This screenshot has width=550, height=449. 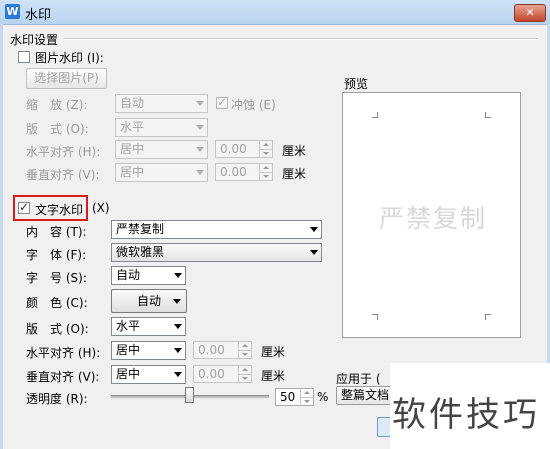 I want to click on size-label: 字 号 (S):, so click(x=56, y=278).